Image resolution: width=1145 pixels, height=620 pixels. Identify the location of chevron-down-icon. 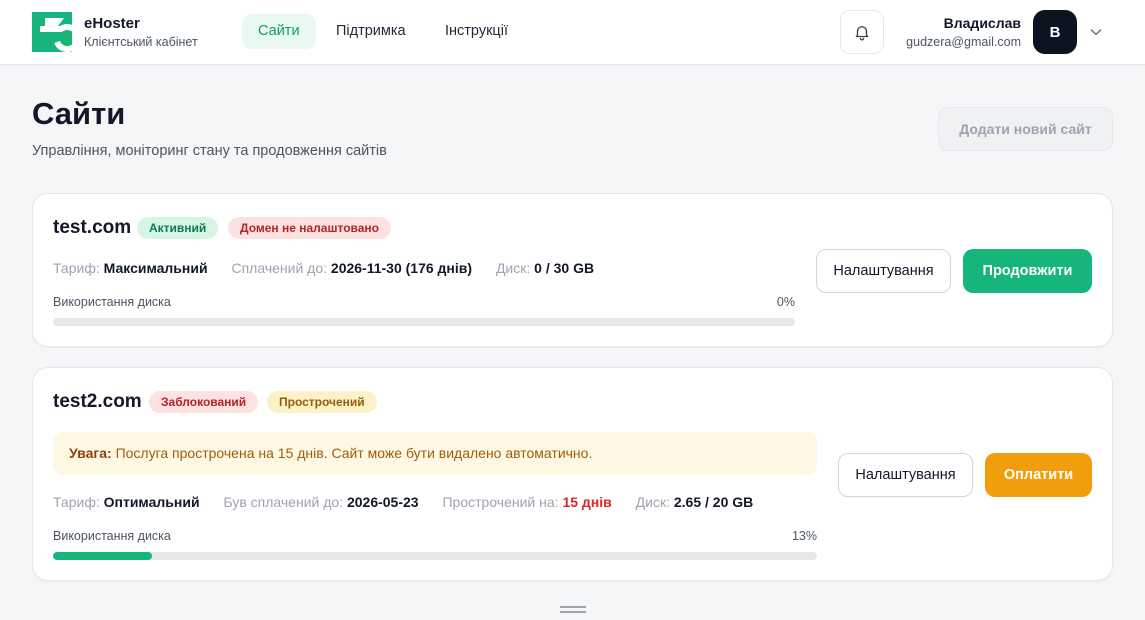
(1096, 32).